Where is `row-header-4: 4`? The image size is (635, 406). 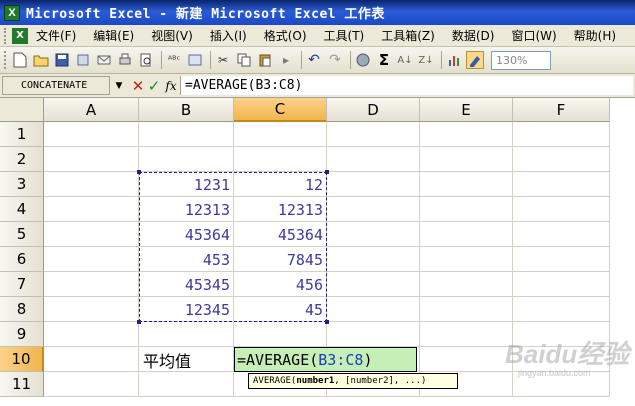 row-header-4: 4 is located at coordinates (22, 209).